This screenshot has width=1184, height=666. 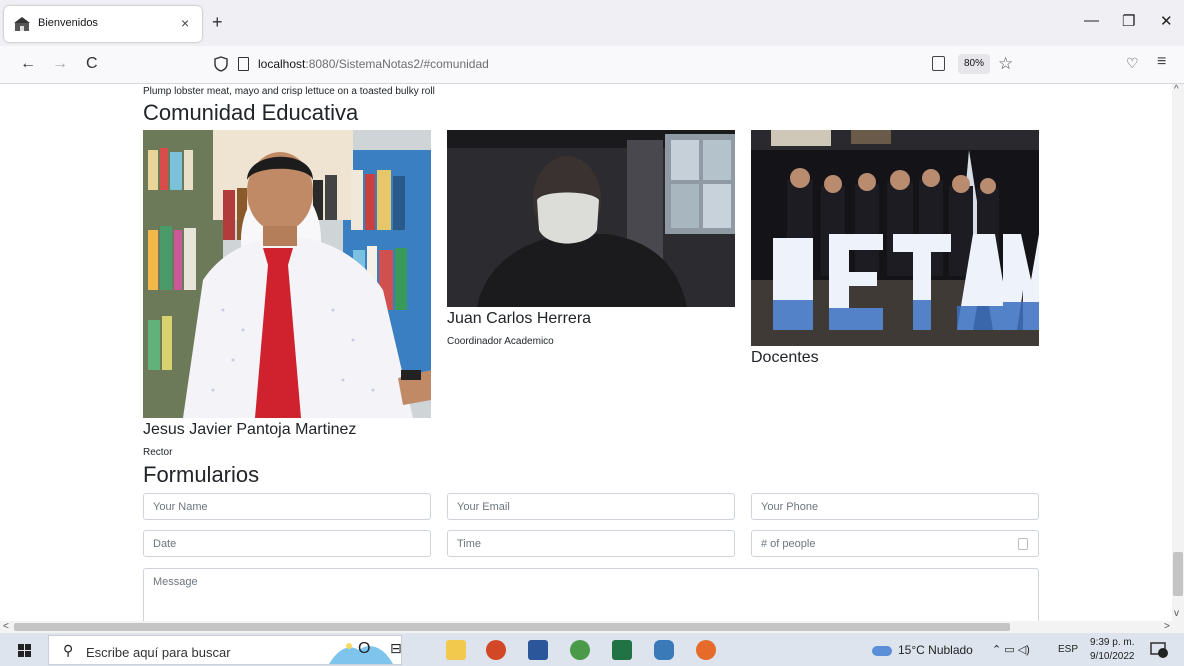 I want to click on language-indicator: ESP, so click(x=1068, y=649).